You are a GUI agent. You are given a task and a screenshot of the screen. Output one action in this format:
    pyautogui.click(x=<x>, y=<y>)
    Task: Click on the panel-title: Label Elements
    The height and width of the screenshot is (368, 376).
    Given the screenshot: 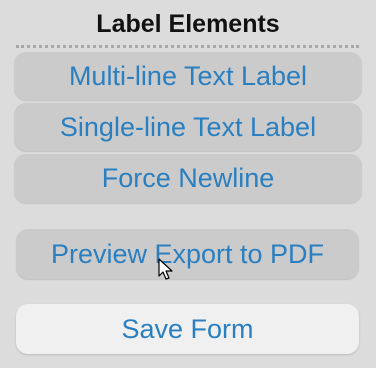 What is the action you would take?
    pyautogui.click(x=188, y=24)
    